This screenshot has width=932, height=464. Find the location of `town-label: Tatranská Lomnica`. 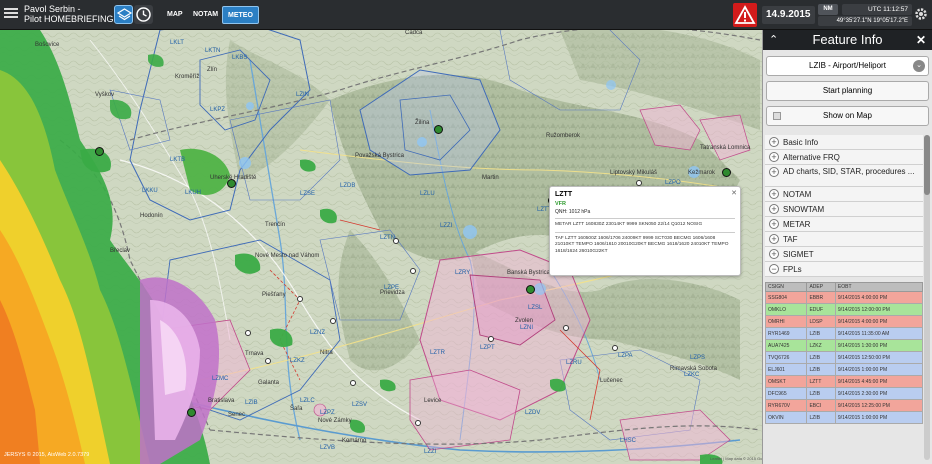

town-label: Tatranská Lomnica is located at coordinates (725, 148).